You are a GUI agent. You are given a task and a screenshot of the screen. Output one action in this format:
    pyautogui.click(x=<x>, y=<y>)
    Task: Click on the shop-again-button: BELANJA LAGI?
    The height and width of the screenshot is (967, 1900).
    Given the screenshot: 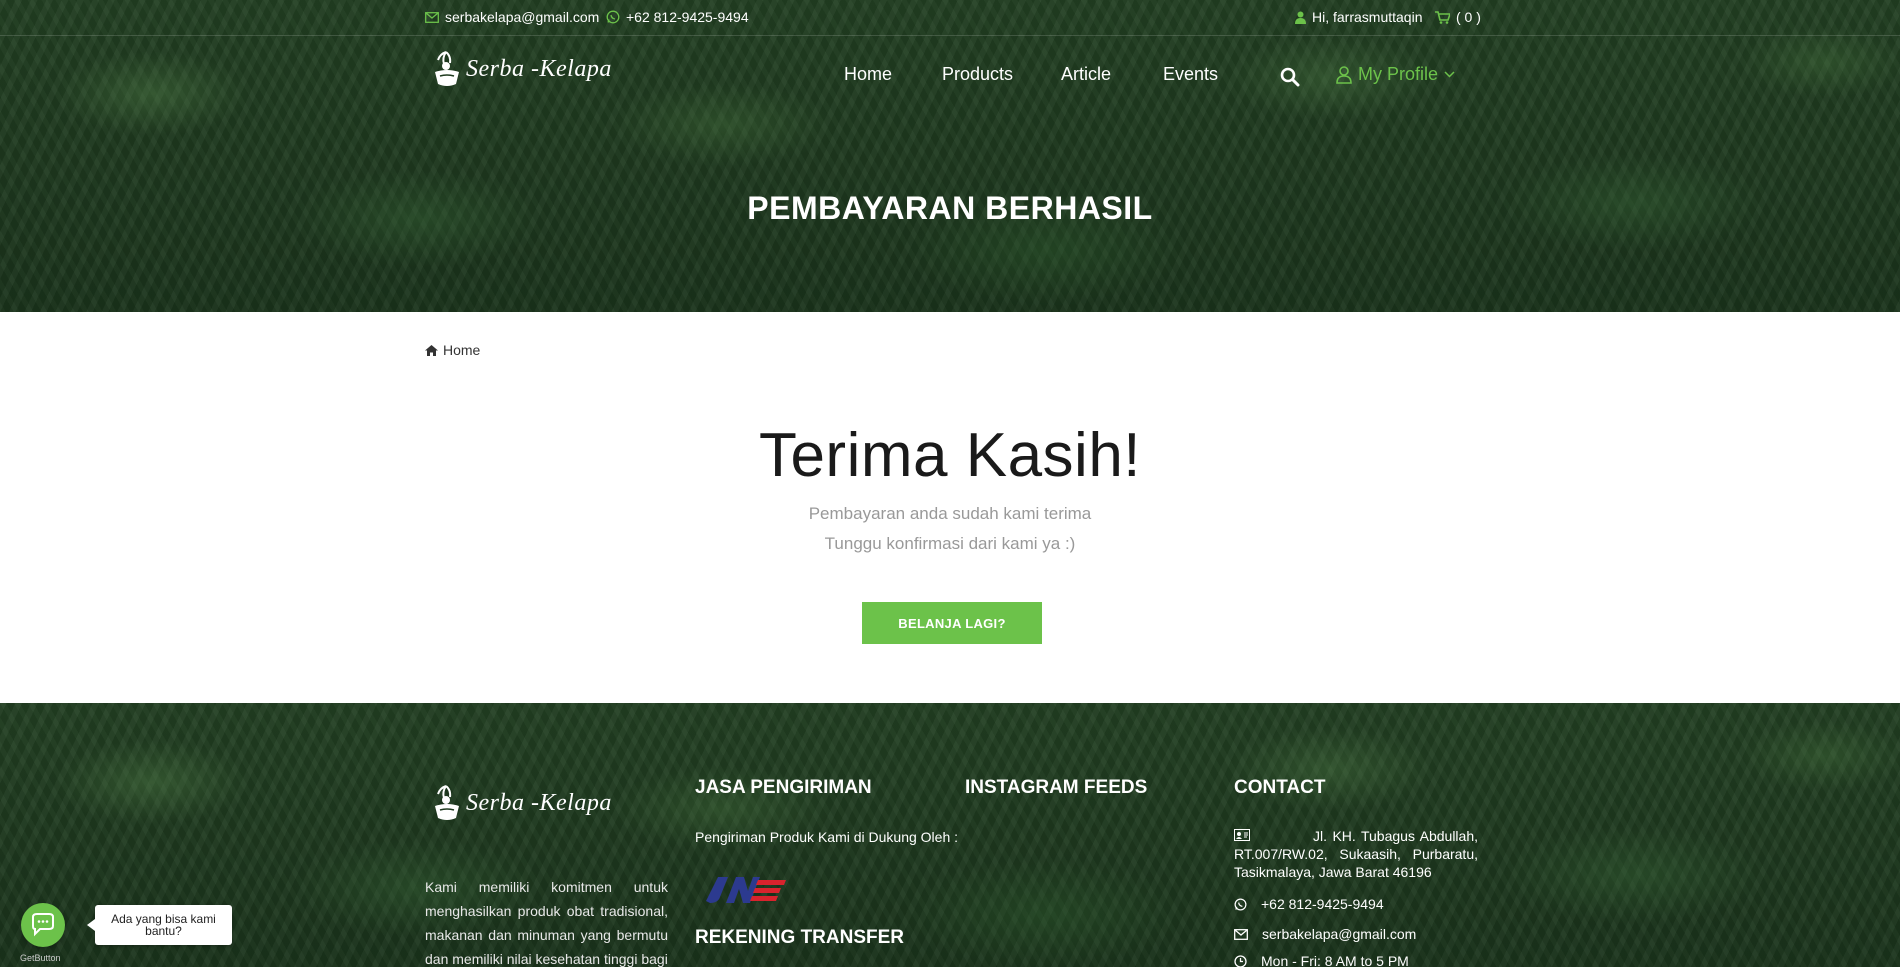 What is the action you would take?
    pyautogui.click(x=952, y=623)
    